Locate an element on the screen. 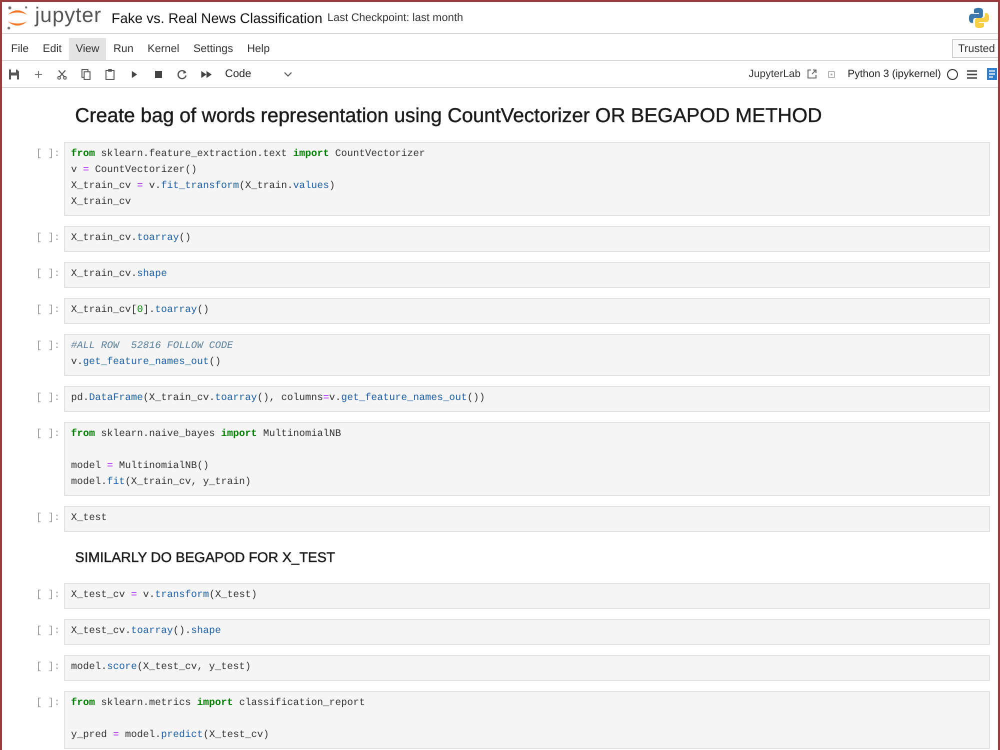  menu-item: View is located at coordinates (87, 49).